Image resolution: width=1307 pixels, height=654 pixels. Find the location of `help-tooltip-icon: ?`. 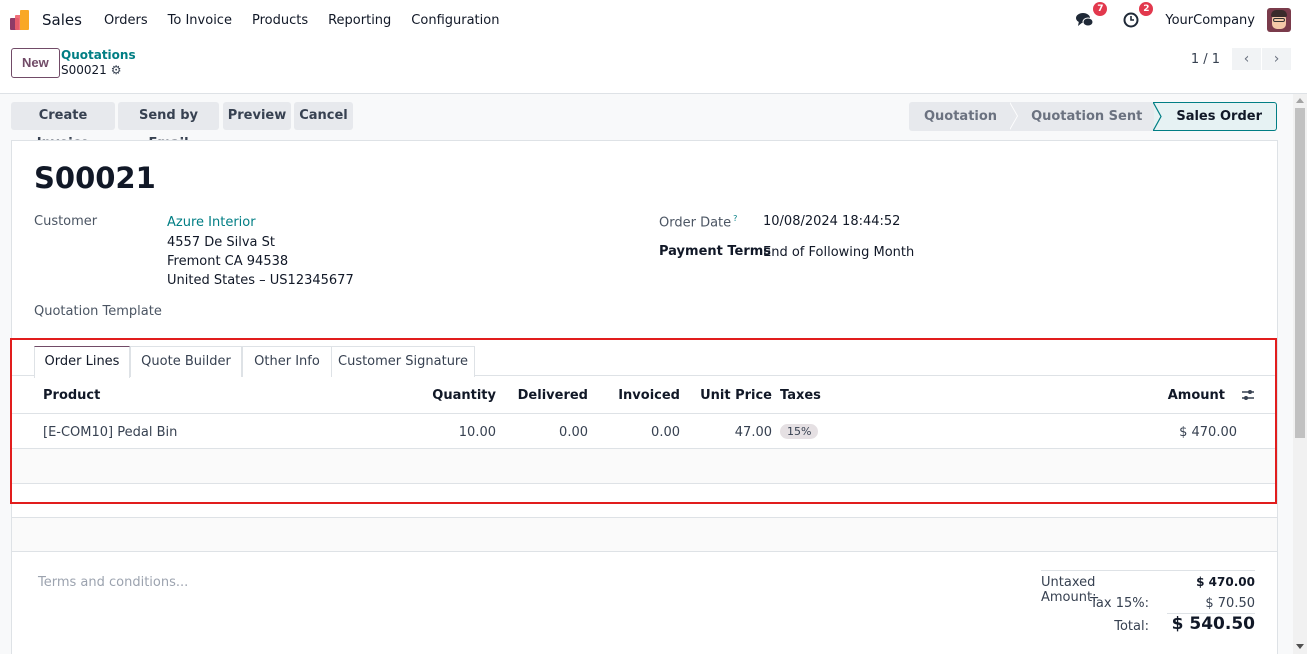

help-tooltip-icon: ? is located at coordinates (735, 218).